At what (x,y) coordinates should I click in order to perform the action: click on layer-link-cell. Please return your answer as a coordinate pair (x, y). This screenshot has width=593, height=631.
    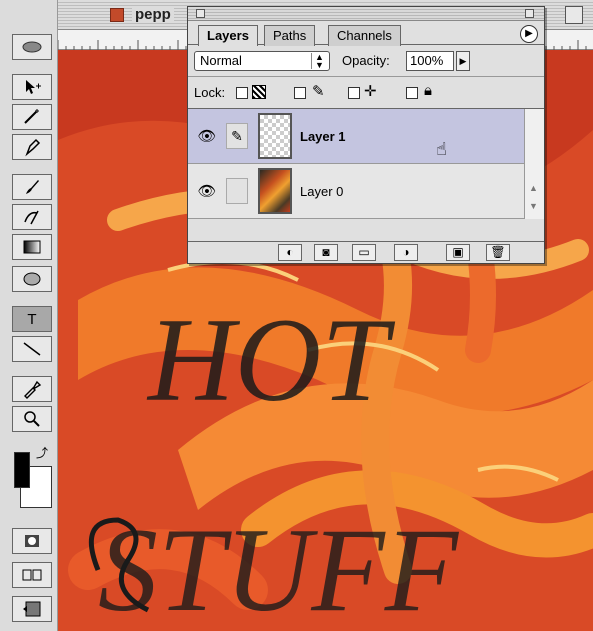
    Looking at the image, I should click on (237, 191).